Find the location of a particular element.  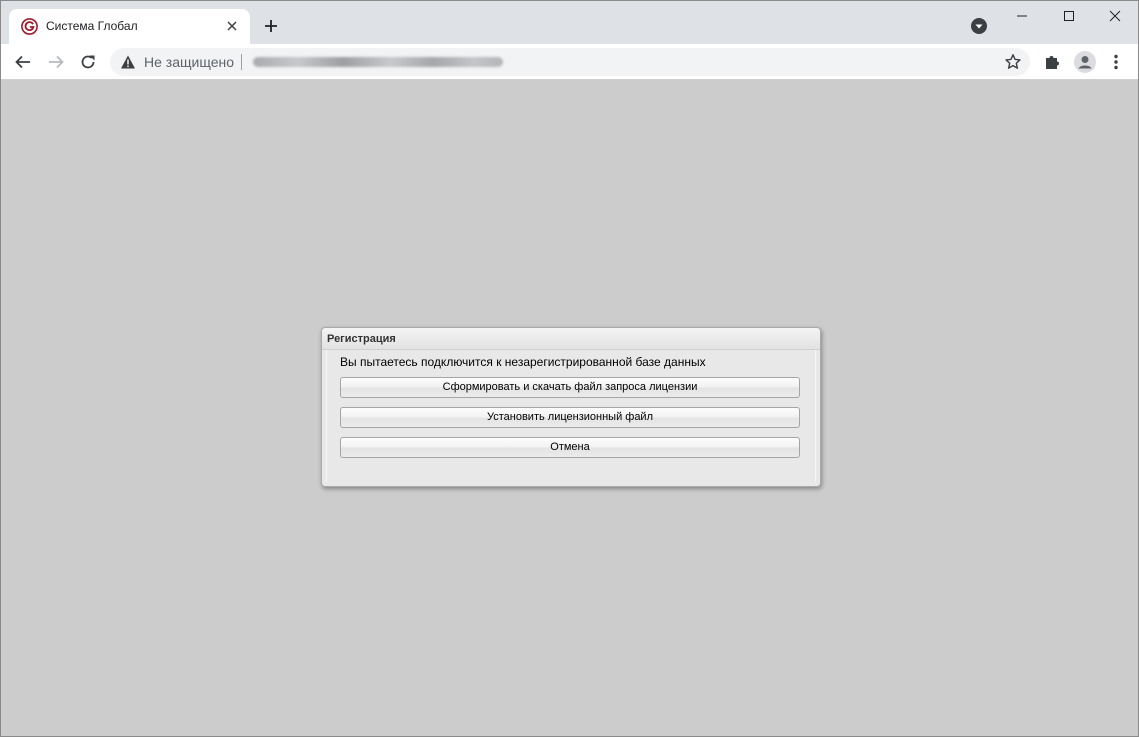

warning-icon is located at coordinates (128, 62).